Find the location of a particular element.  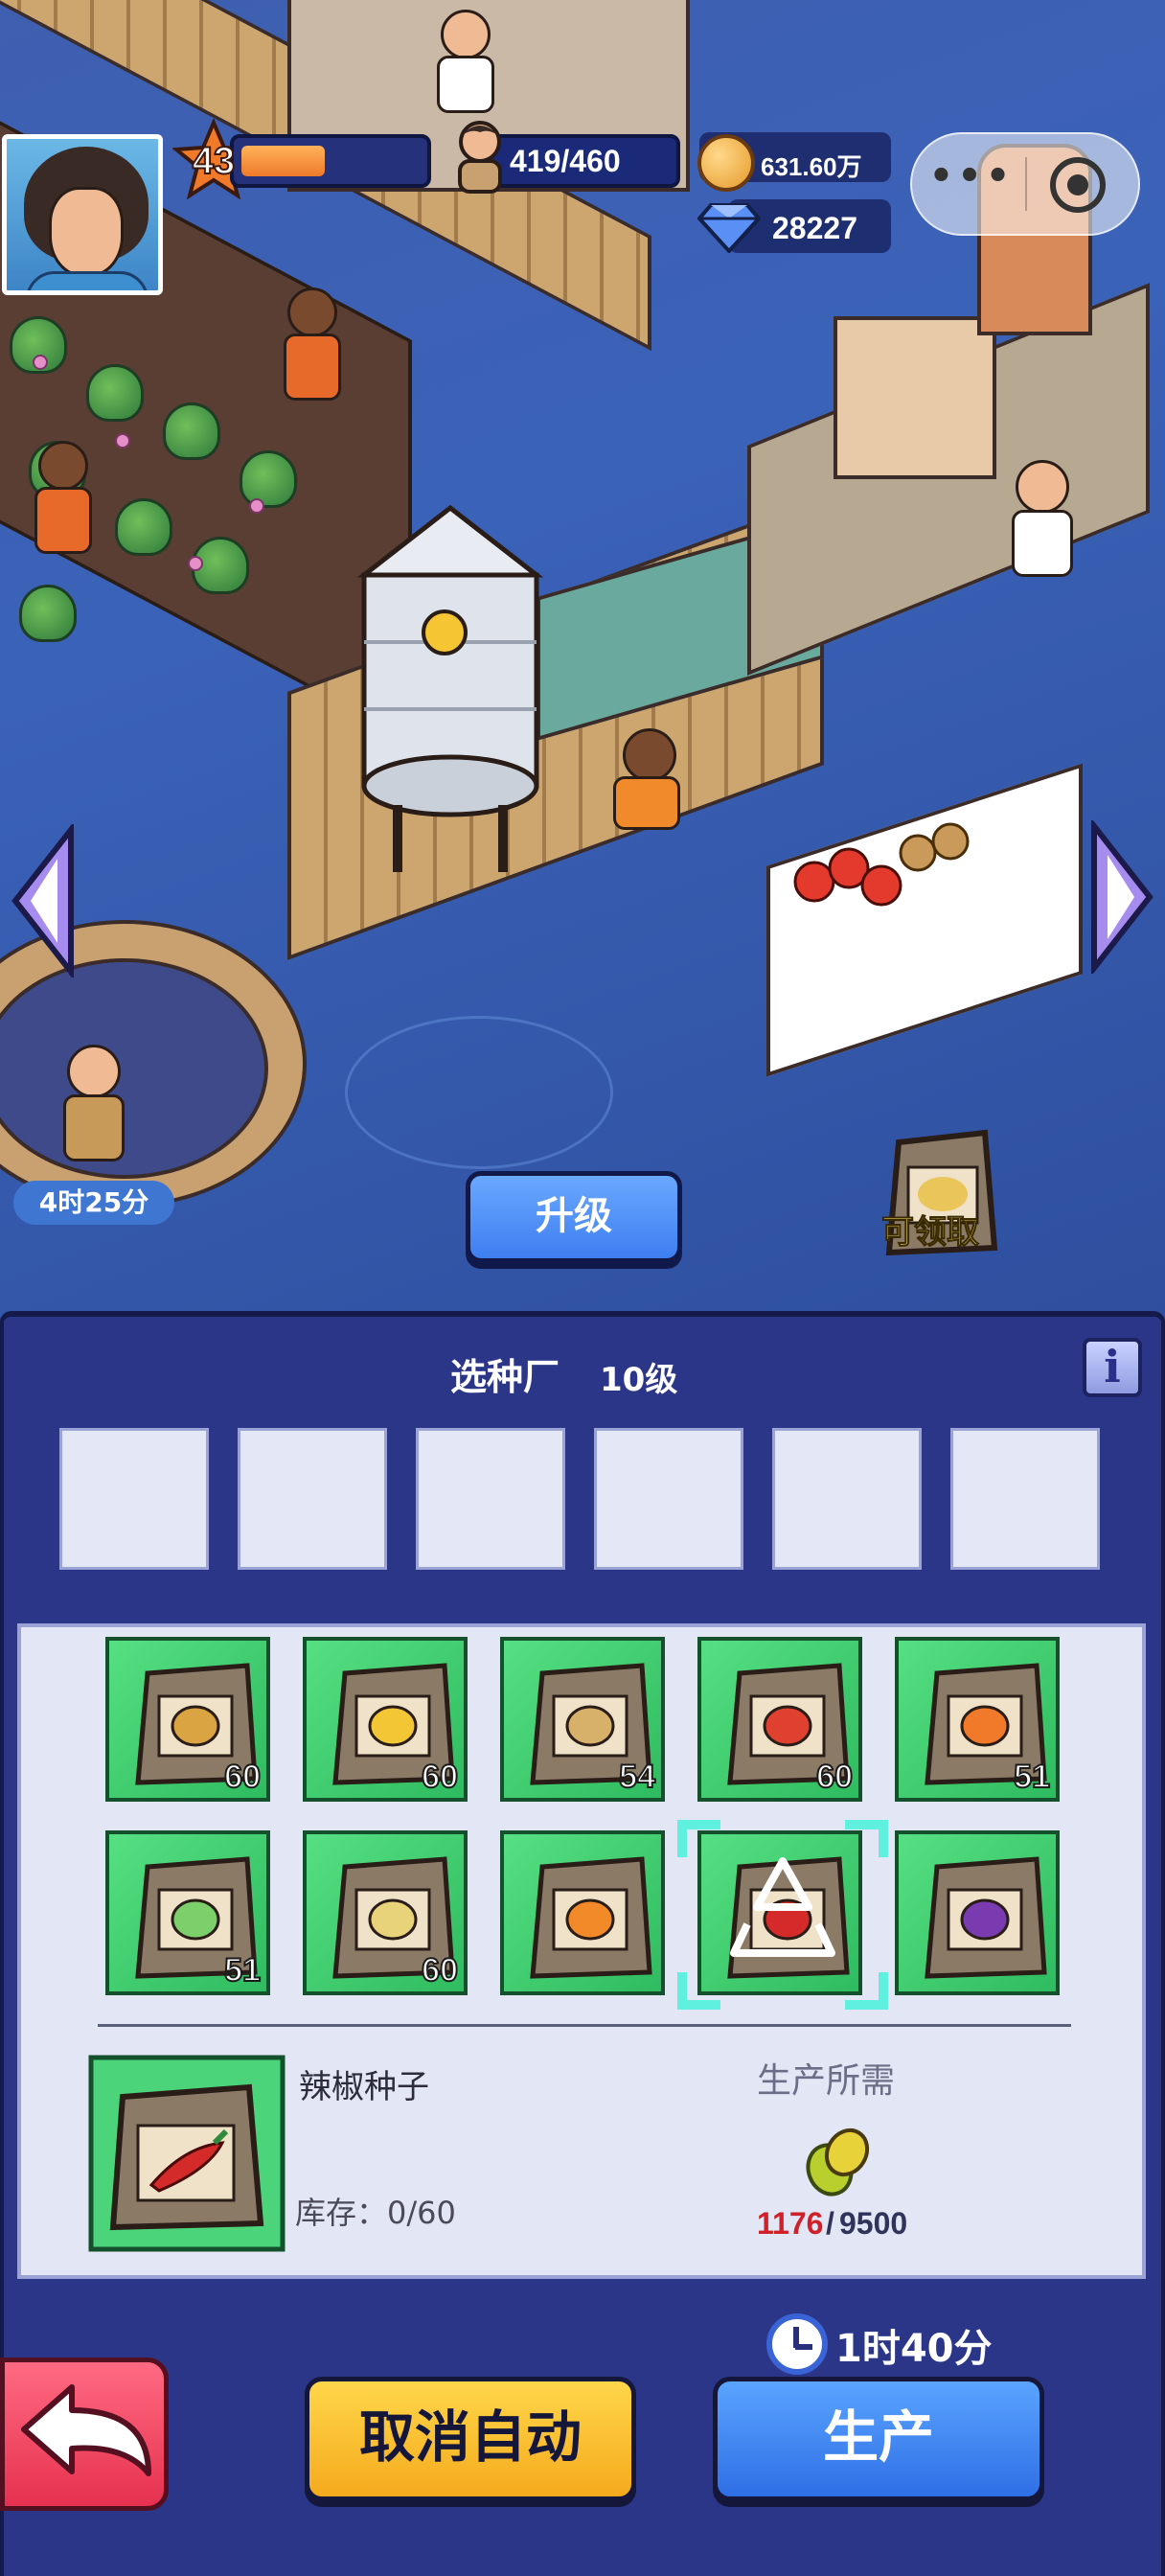

seed-card-wheat-seed: 60 is located at coordinates (188, 1719).